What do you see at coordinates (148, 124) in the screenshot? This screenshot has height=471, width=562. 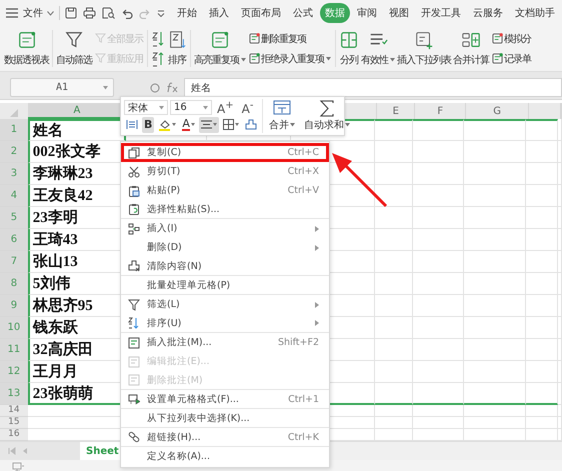 I see `bold-button: B` at bounding box center [148, 124].